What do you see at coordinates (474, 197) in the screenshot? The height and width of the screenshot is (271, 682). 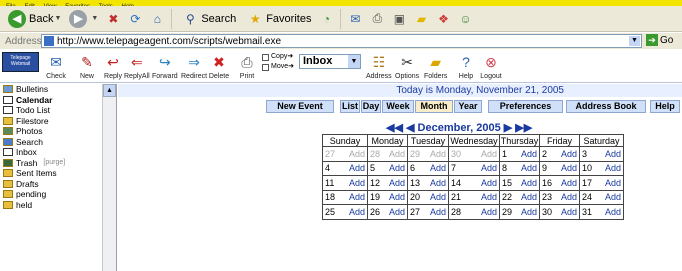 I see `day-cell: 21 Add` at bounding box center [474, 197].